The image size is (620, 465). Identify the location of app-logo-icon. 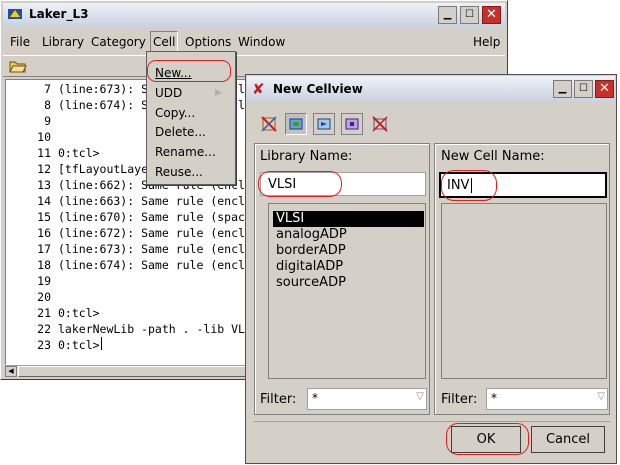
(16, 14).